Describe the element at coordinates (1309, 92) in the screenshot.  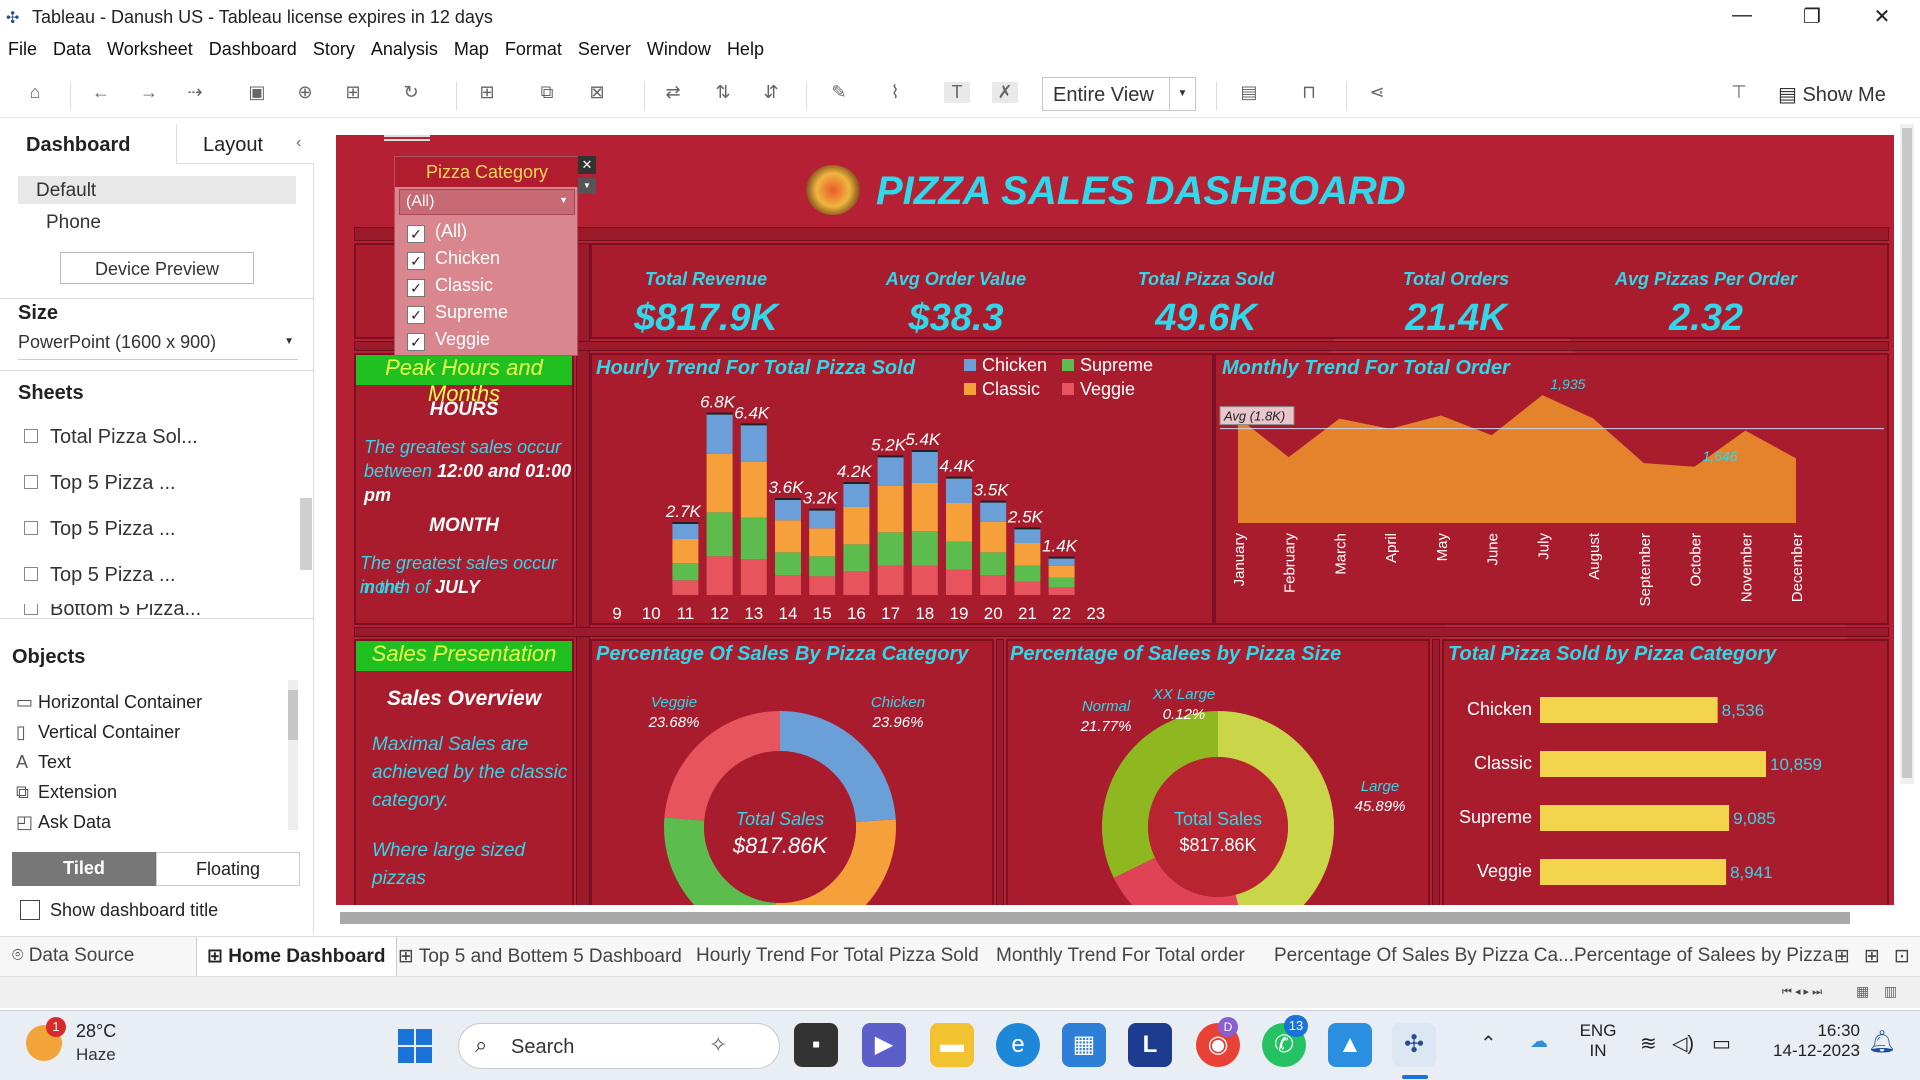
I see `presentation-mode-icon: ⊓` at that location.